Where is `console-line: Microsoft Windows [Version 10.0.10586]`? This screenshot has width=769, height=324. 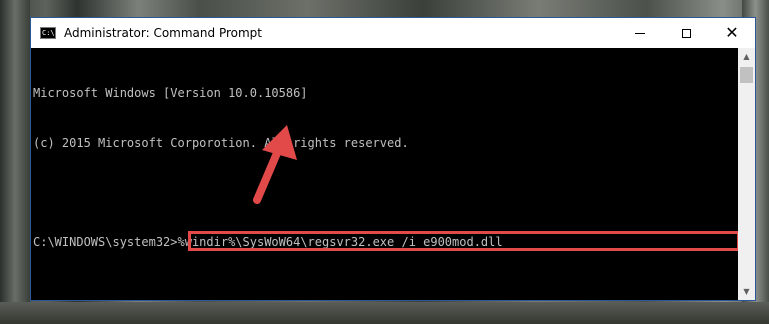 console-line: Microsoft Windows [Version 10.0.10586] is located at coordinates (170, 93).